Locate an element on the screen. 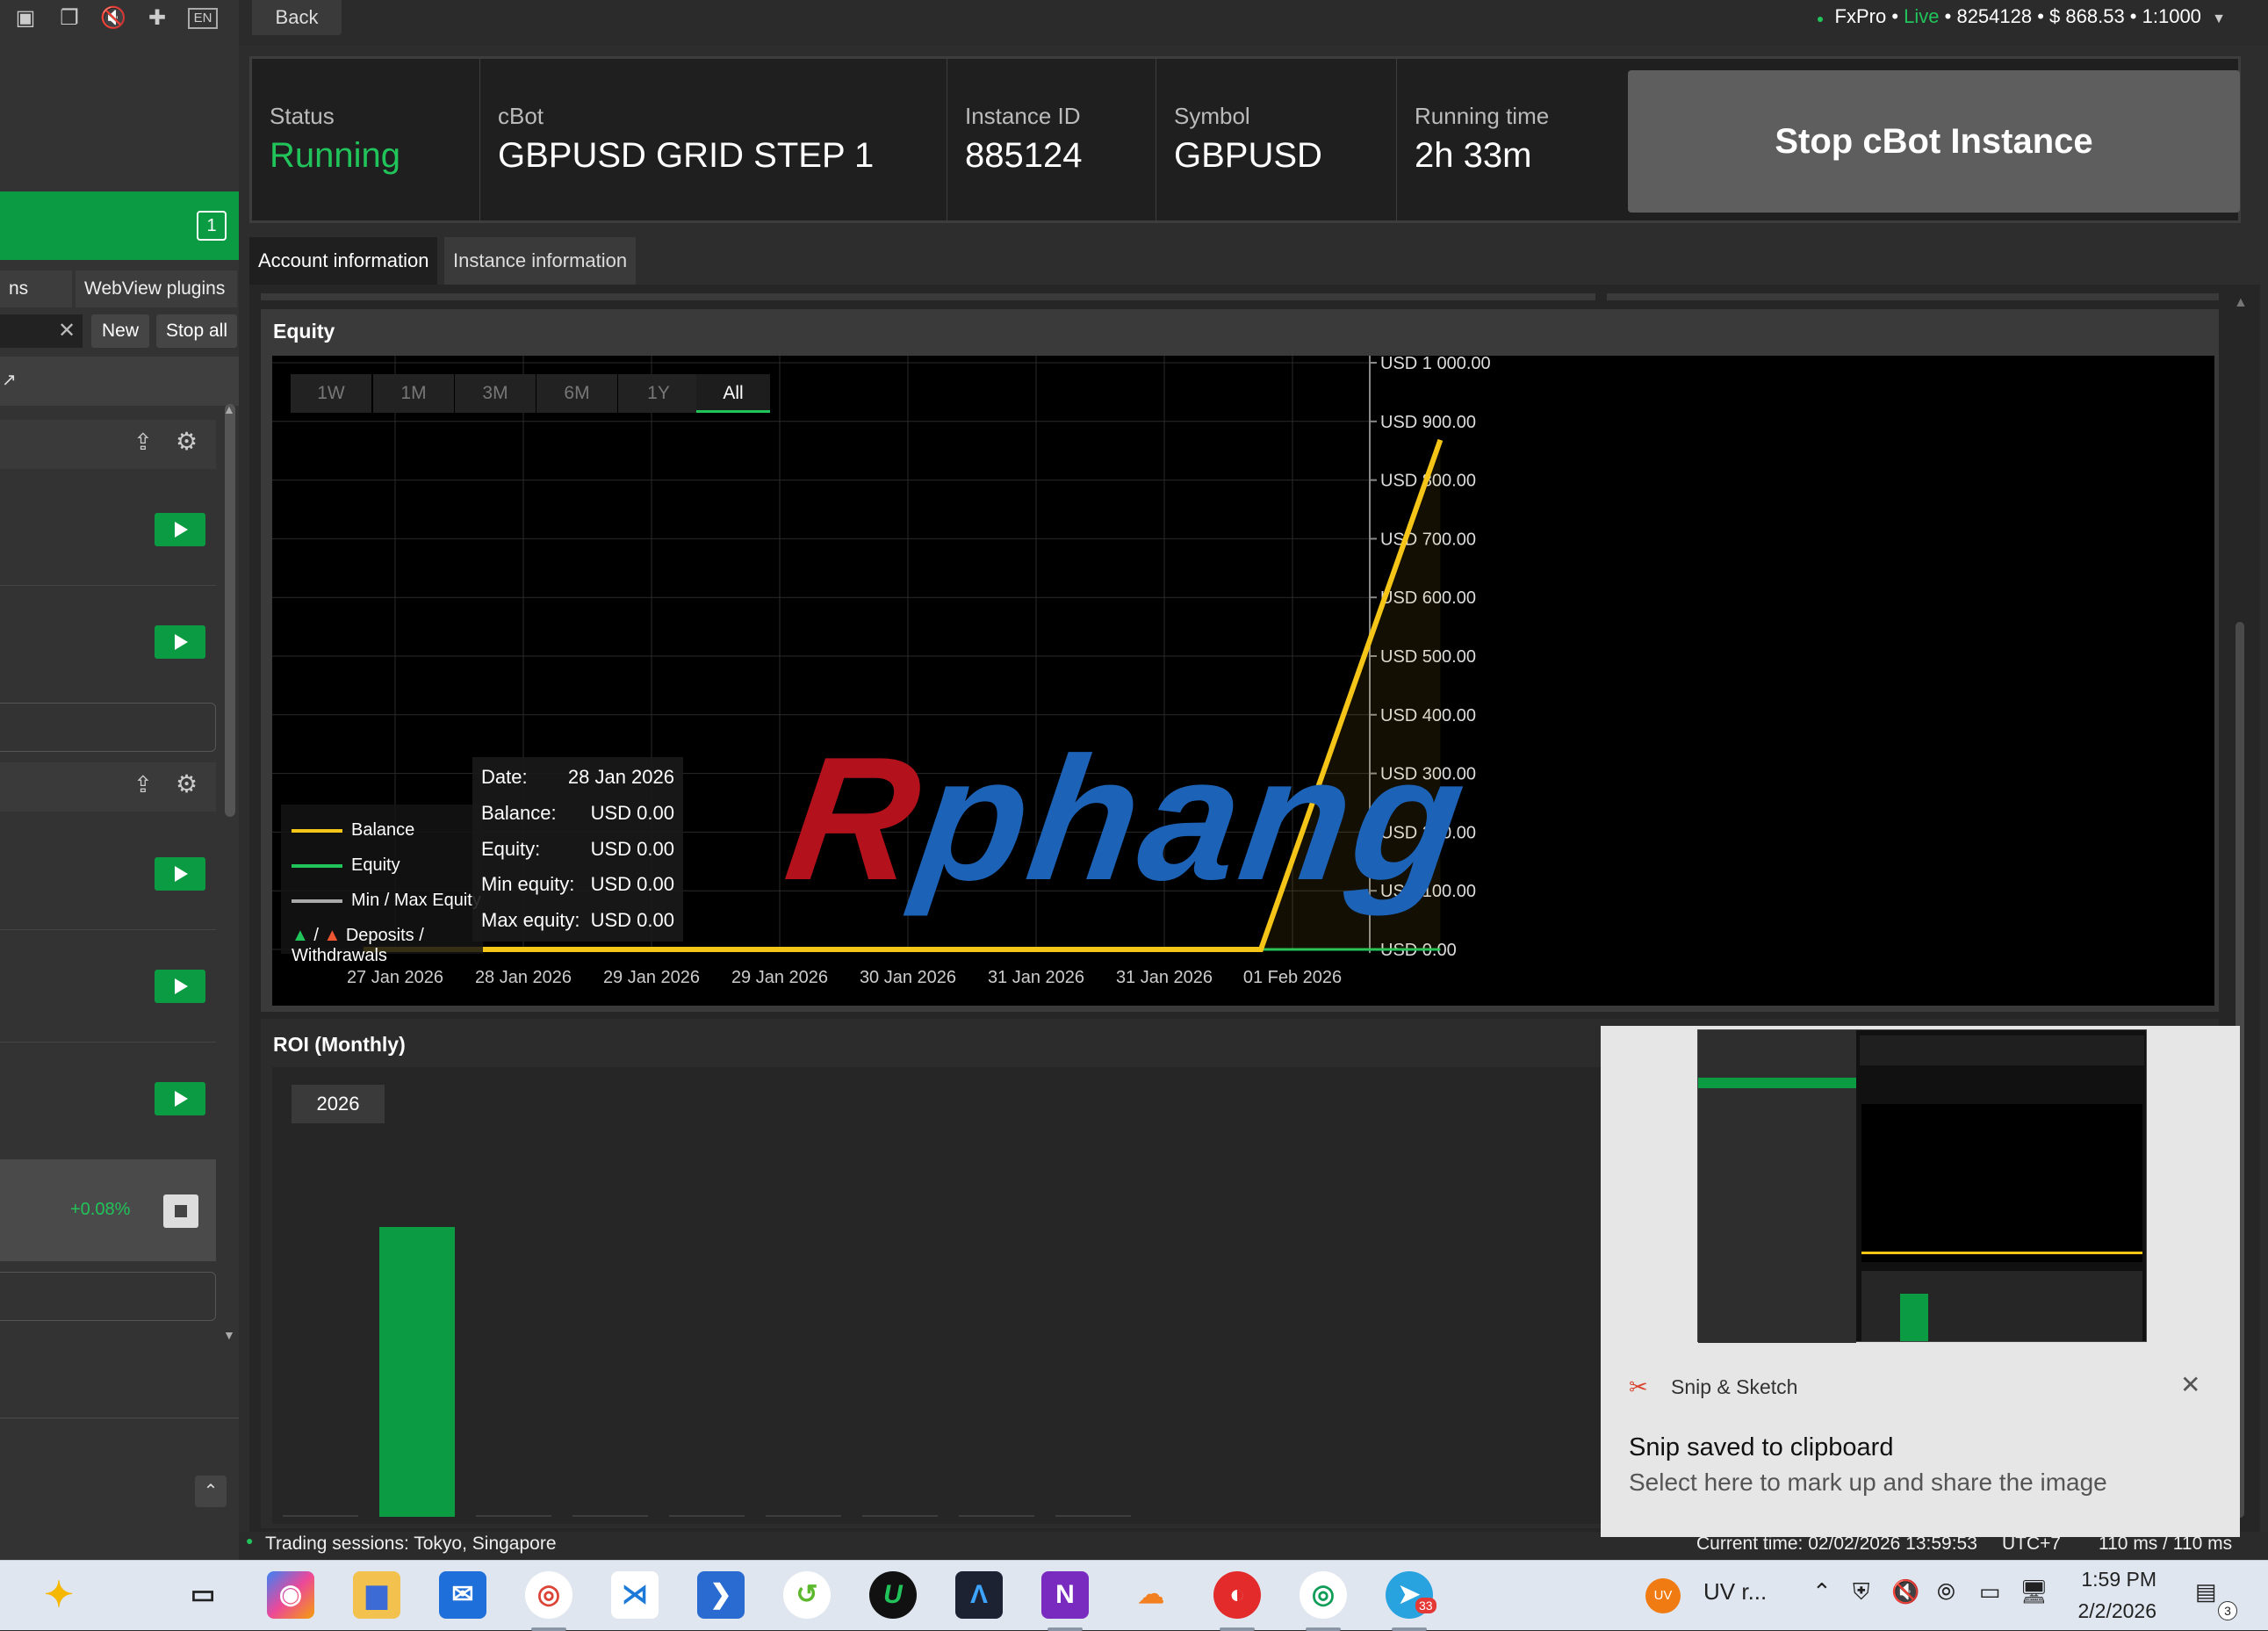 The width and height of the screenshot is (2268, 1631). sidebar-scrollbar is located at coordinates (230, 610).